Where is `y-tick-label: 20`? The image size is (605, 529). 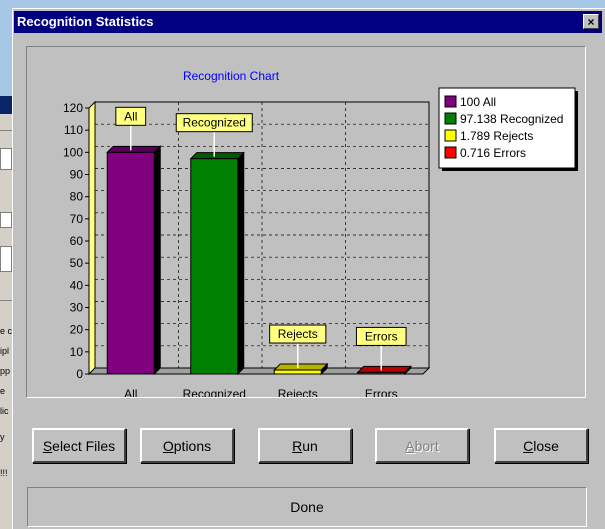 y-tick-label: 20 is located at coordinates (77, 330).